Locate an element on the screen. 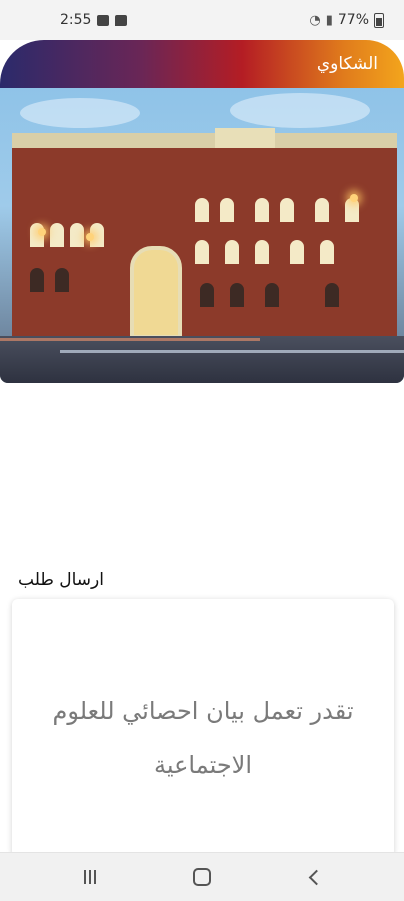 The image size is (404, 901). status-time: 2:55 is located at coordinates (76, 20).